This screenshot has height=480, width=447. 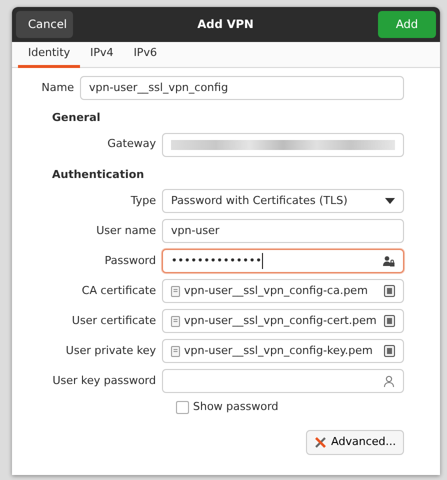 What do you see at coordinates (259, 200) in the screenshot?
I see `dropdown-value: Password with Certificates (TLS)` at bounding box center [259, 200].